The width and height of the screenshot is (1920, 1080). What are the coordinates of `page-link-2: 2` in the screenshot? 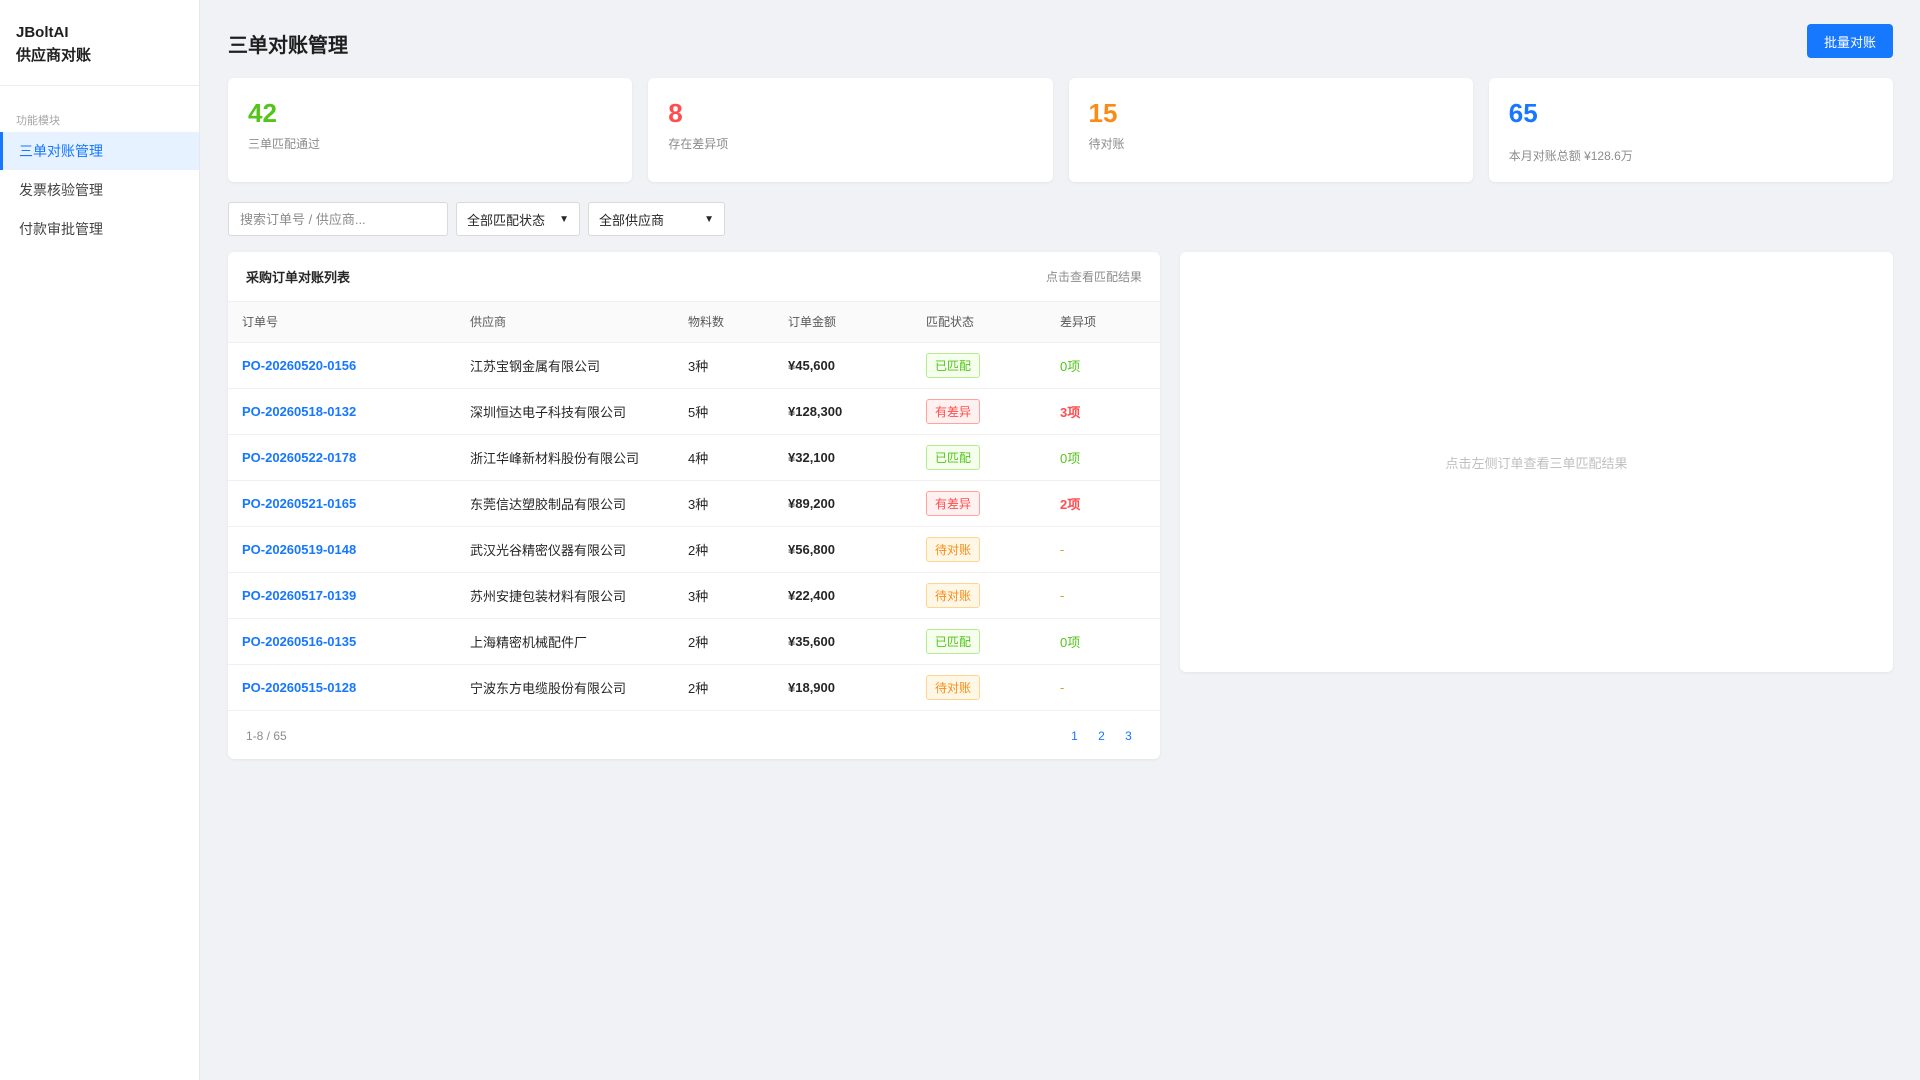 It's located at (1101, 736).